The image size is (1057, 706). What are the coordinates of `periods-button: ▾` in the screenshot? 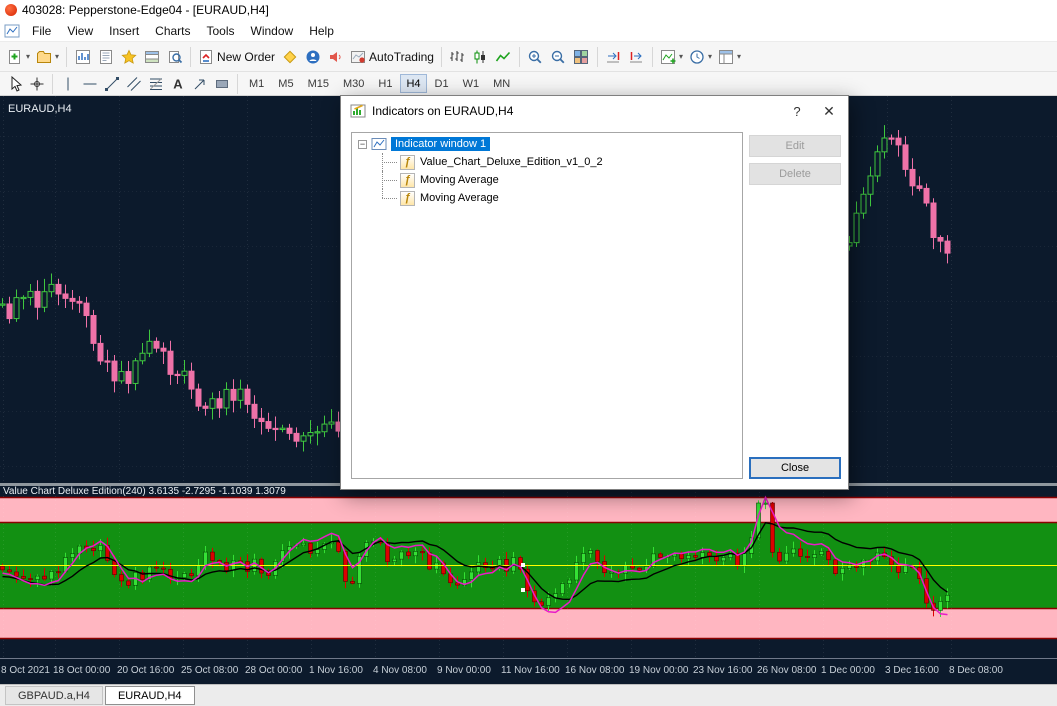 It's located at (700, 57).